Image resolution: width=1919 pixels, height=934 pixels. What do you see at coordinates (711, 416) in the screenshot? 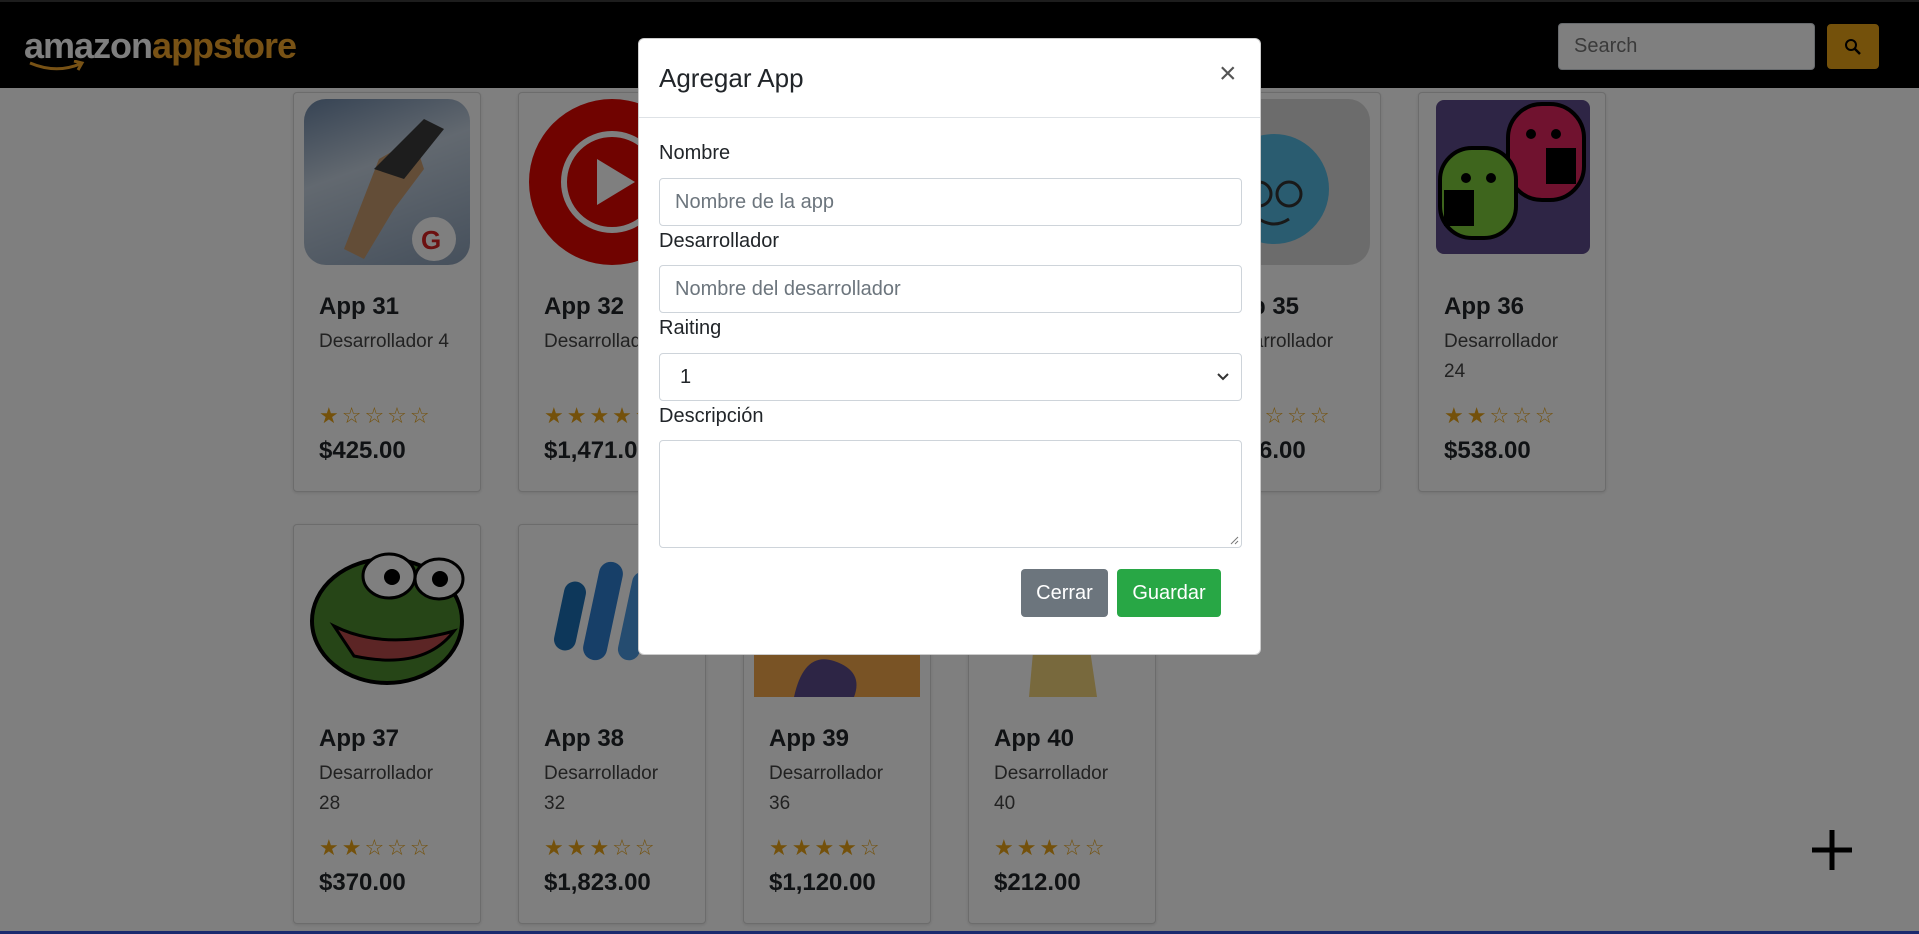
I see `description-label: Descripción` at bounding box center [711, 416].